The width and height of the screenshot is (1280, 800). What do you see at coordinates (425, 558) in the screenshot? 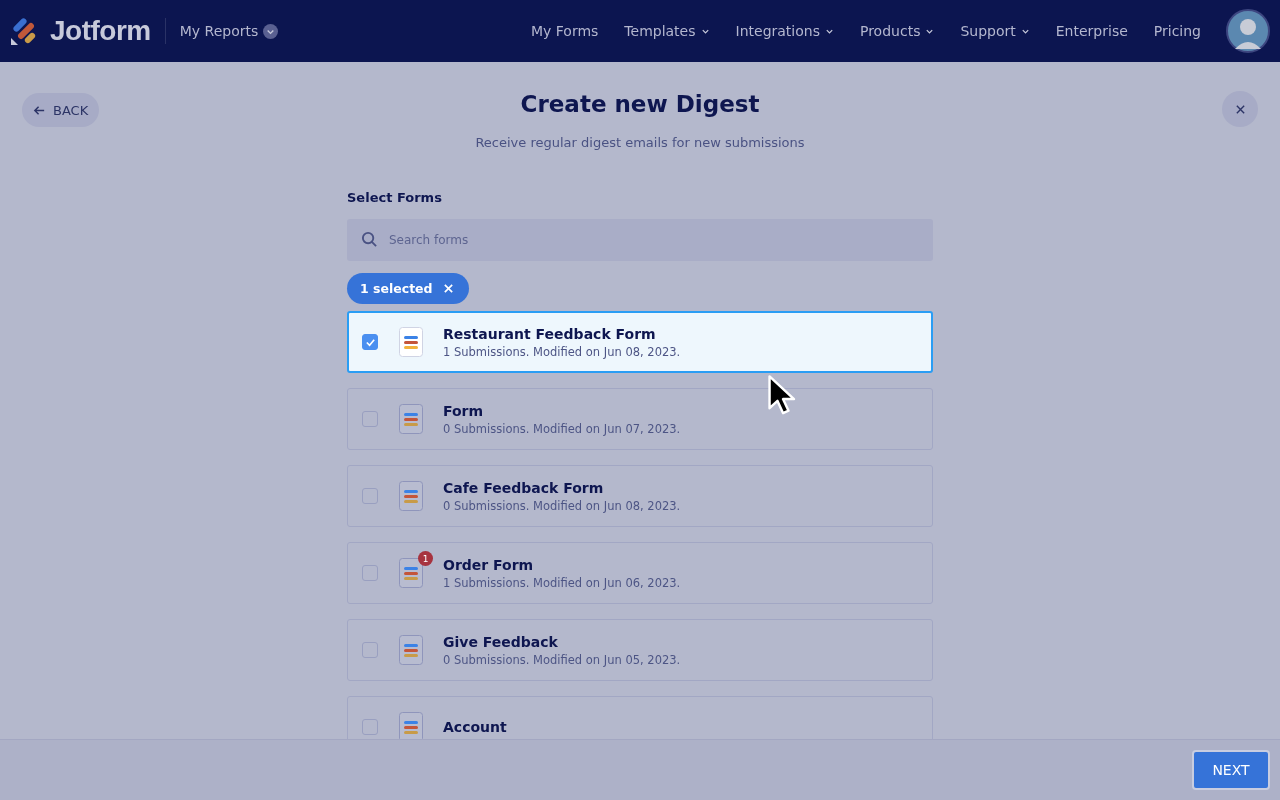
I see `notification-badge: 1` at bounding box center [425, 558].